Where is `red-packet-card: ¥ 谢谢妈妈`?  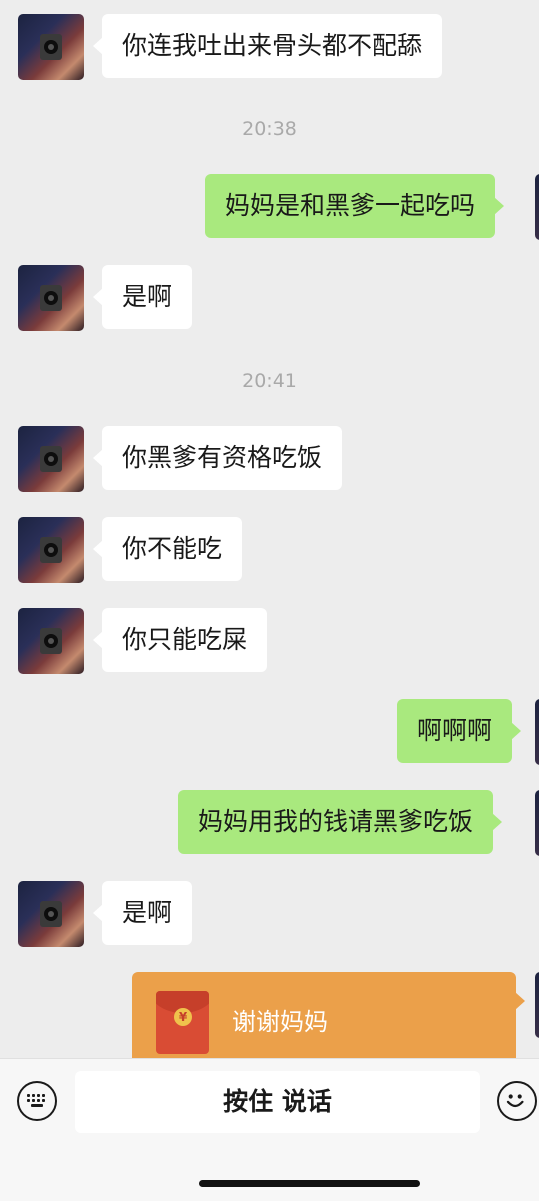 red-packet-card: ¥ 谢谢妈妈 is located at coordinates (328, 1015).